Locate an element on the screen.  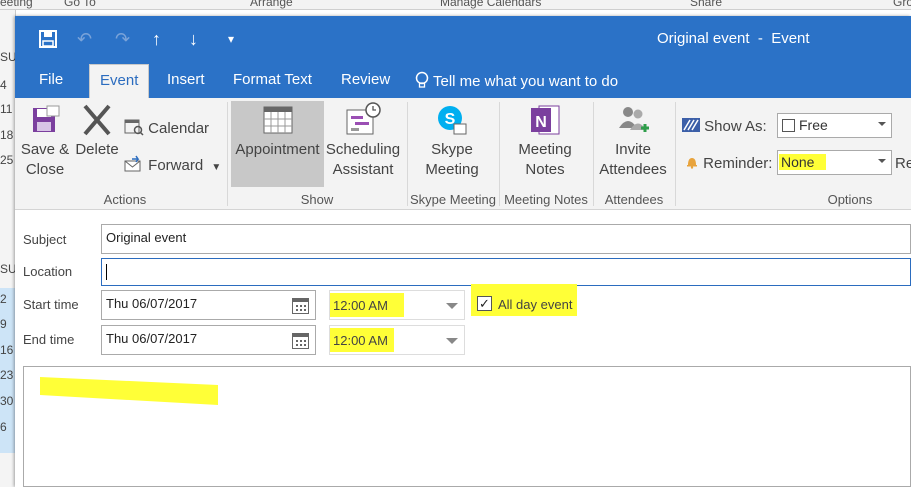
save-close-button: Save & Close is located at coordinates (45, 141).